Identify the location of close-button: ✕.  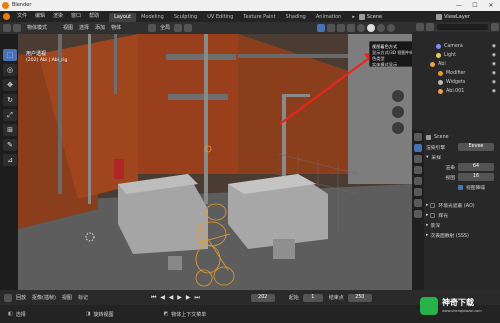
(491, 5).